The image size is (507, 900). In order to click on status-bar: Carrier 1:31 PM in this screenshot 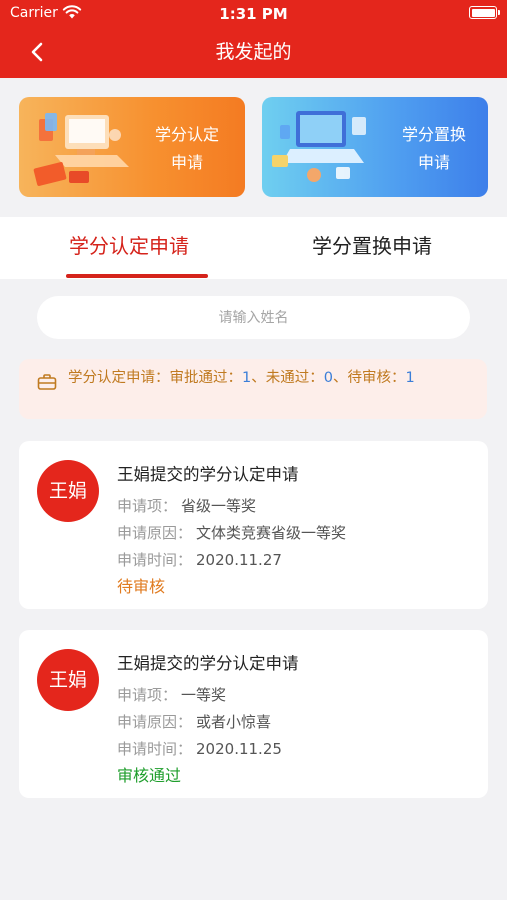, I will do `click(253, 14)`.